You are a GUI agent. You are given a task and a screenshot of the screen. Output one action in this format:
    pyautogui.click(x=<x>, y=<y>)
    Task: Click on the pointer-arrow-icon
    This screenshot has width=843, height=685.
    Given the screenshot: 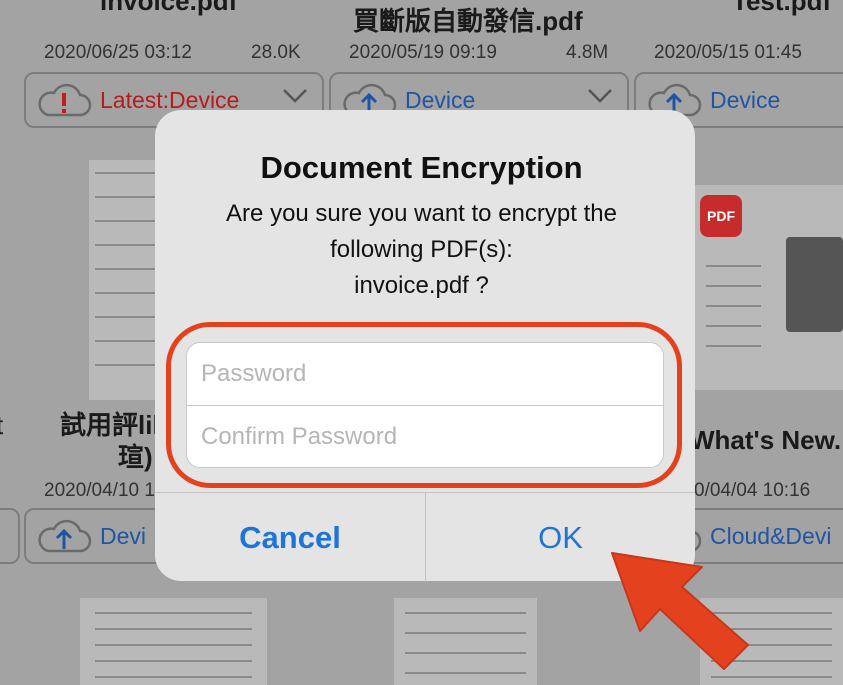 What is the action you would take?
    pyautogui.click(x=680, y=611)
    